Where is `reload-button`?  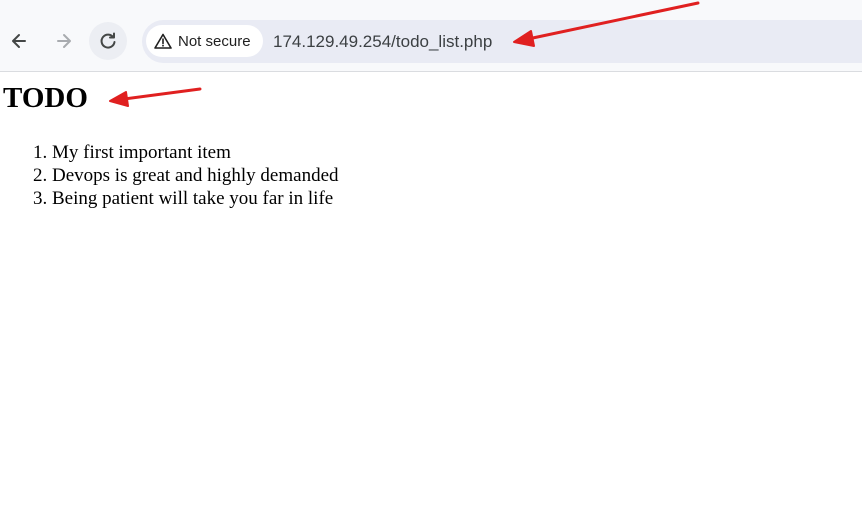 reload-button is located at coordinates (108, 41).